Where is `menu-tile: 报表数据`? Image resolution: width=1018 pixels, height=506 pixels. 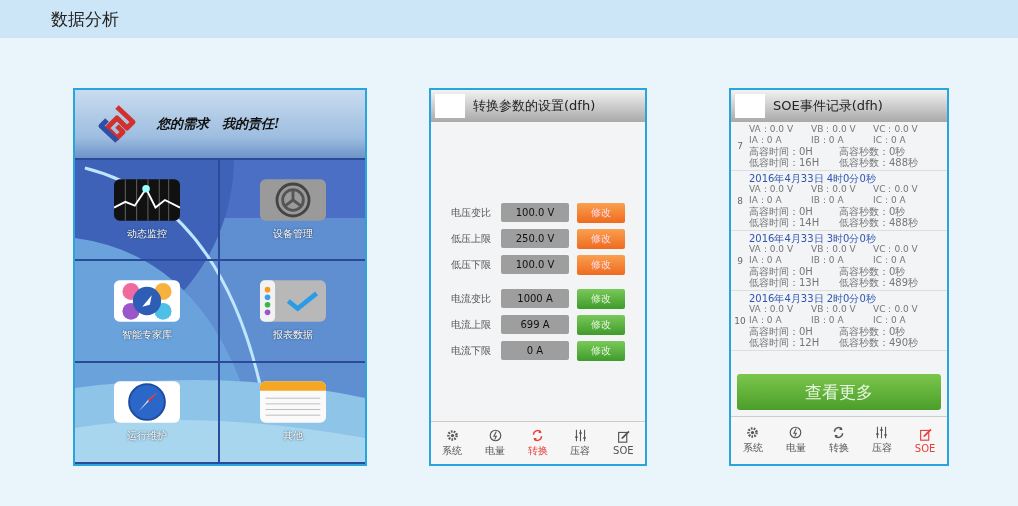 menu-tile: 报表数据 is located at coordinates (292, 312).